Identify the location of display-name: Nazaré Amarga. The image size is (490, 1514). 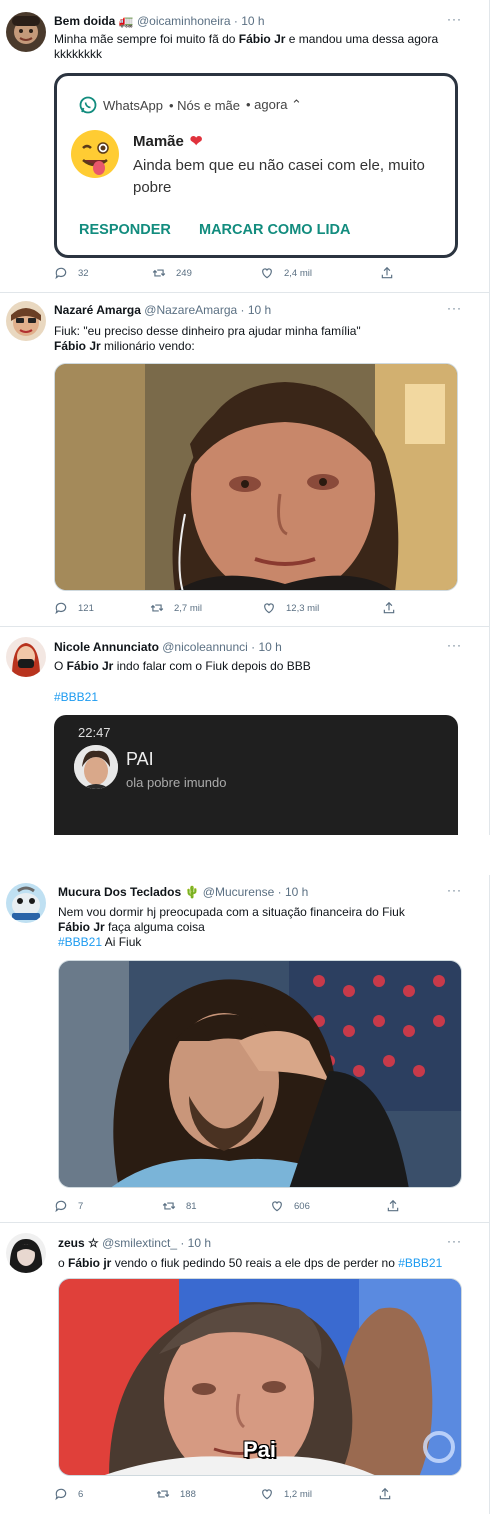
(97, 310).